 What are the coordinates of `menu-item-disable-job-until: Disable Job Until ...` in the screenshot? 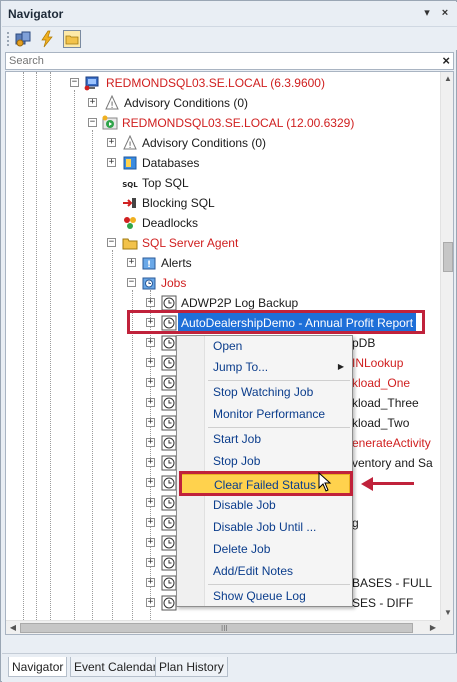 It's located at (279, 527).